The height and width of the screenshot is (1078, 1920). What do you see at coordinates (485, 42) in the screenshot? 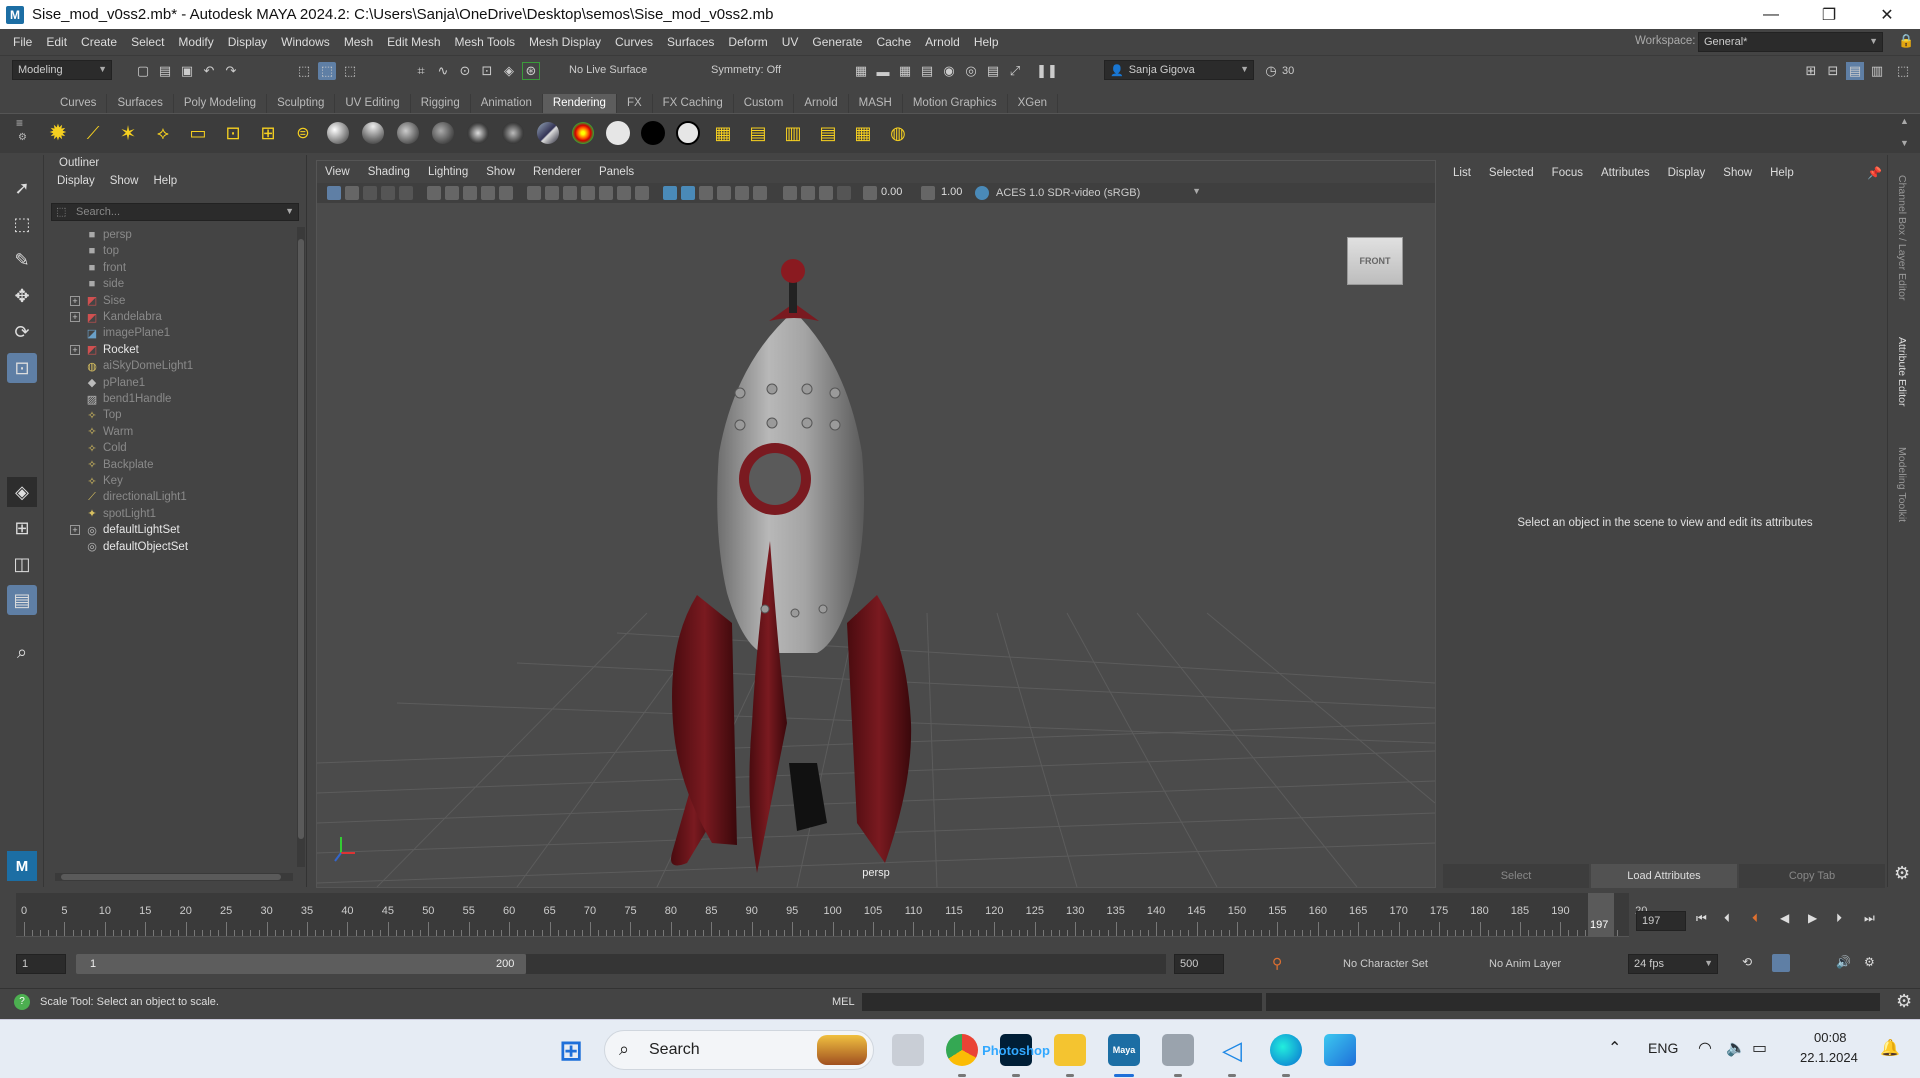
I see `menu-mesh-tools: Mesh Tools` at bounding box center [485, 42].